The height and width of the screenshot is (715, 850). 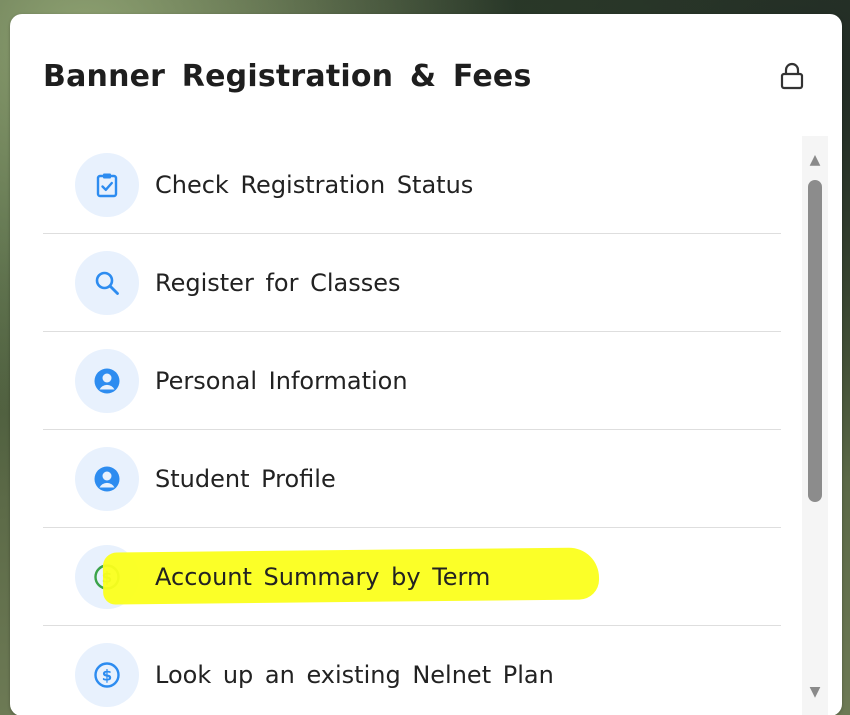 What do you see at coordinates (815, 341) in the screenshot?
I see `scroll-thumb` at bounding box center [815, 341].